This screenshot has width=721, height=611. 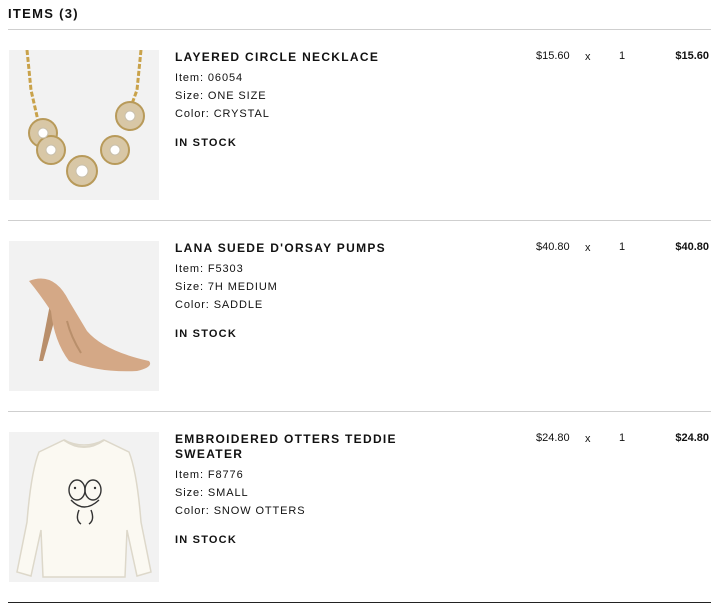 What do you see at coordinates (359, 602) in the screenshot?
I see `bottom-divider` at bounding box center [359, 602].